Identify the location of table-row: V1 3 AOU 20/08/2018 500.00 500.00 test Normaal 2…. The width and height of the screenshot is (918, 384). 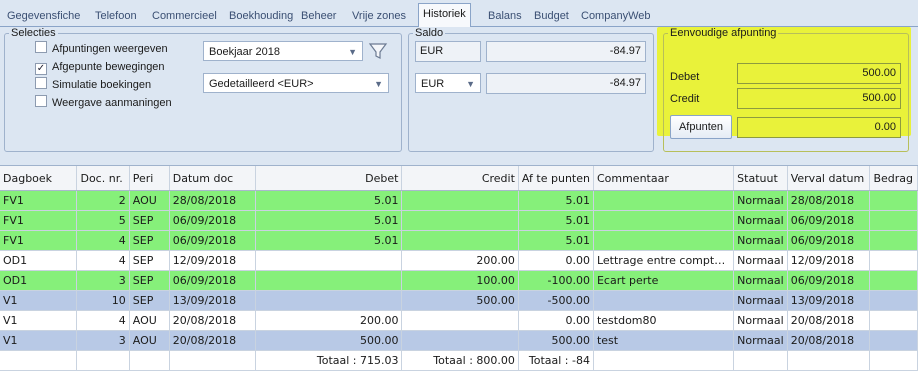
(459, 340).